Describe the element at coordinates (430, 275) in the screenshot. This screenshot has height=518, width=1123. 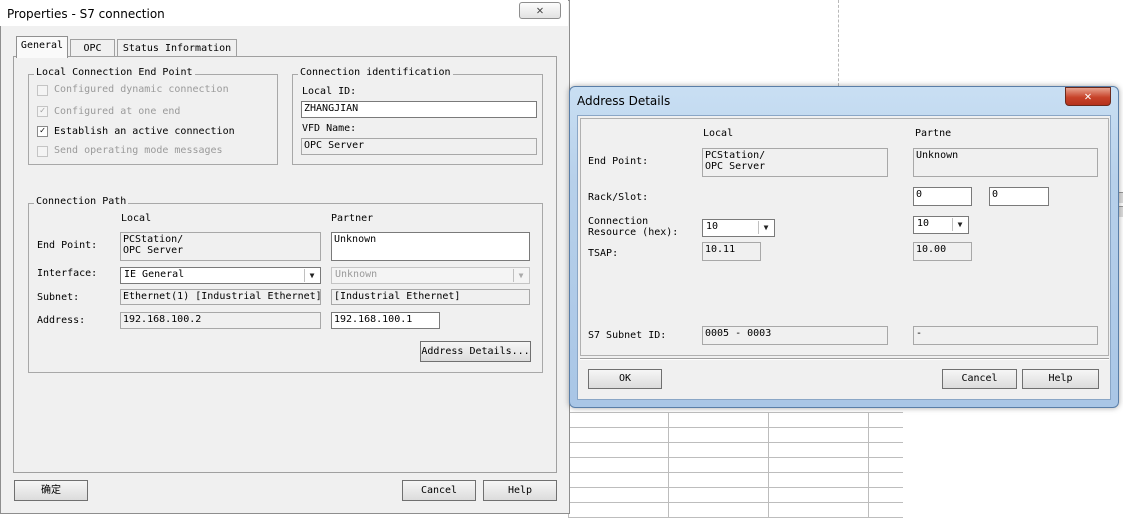
I see `partner-interface-select: Unknown ▼` at that location.